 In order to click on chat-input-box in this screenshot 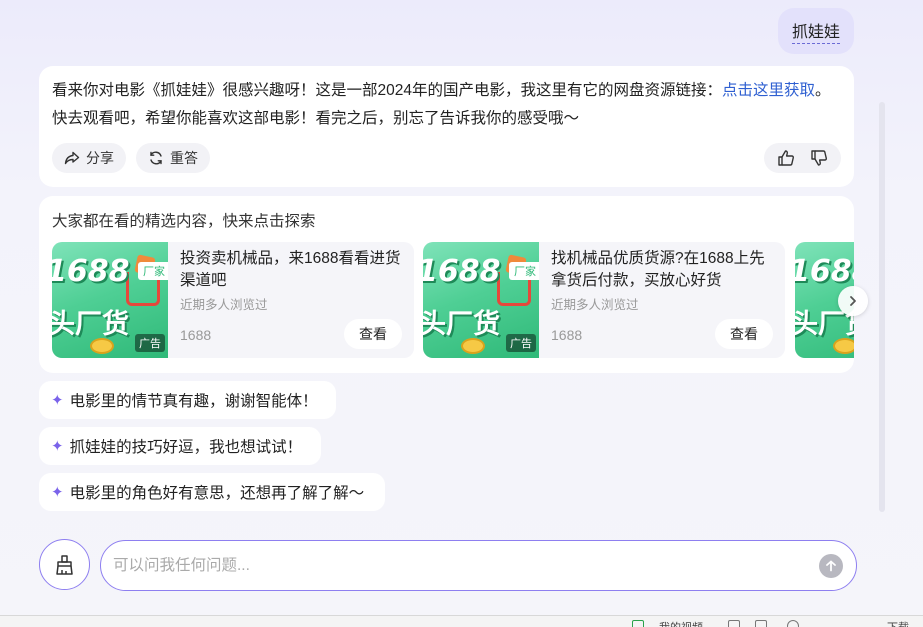, I will do `click(478, 565)`.